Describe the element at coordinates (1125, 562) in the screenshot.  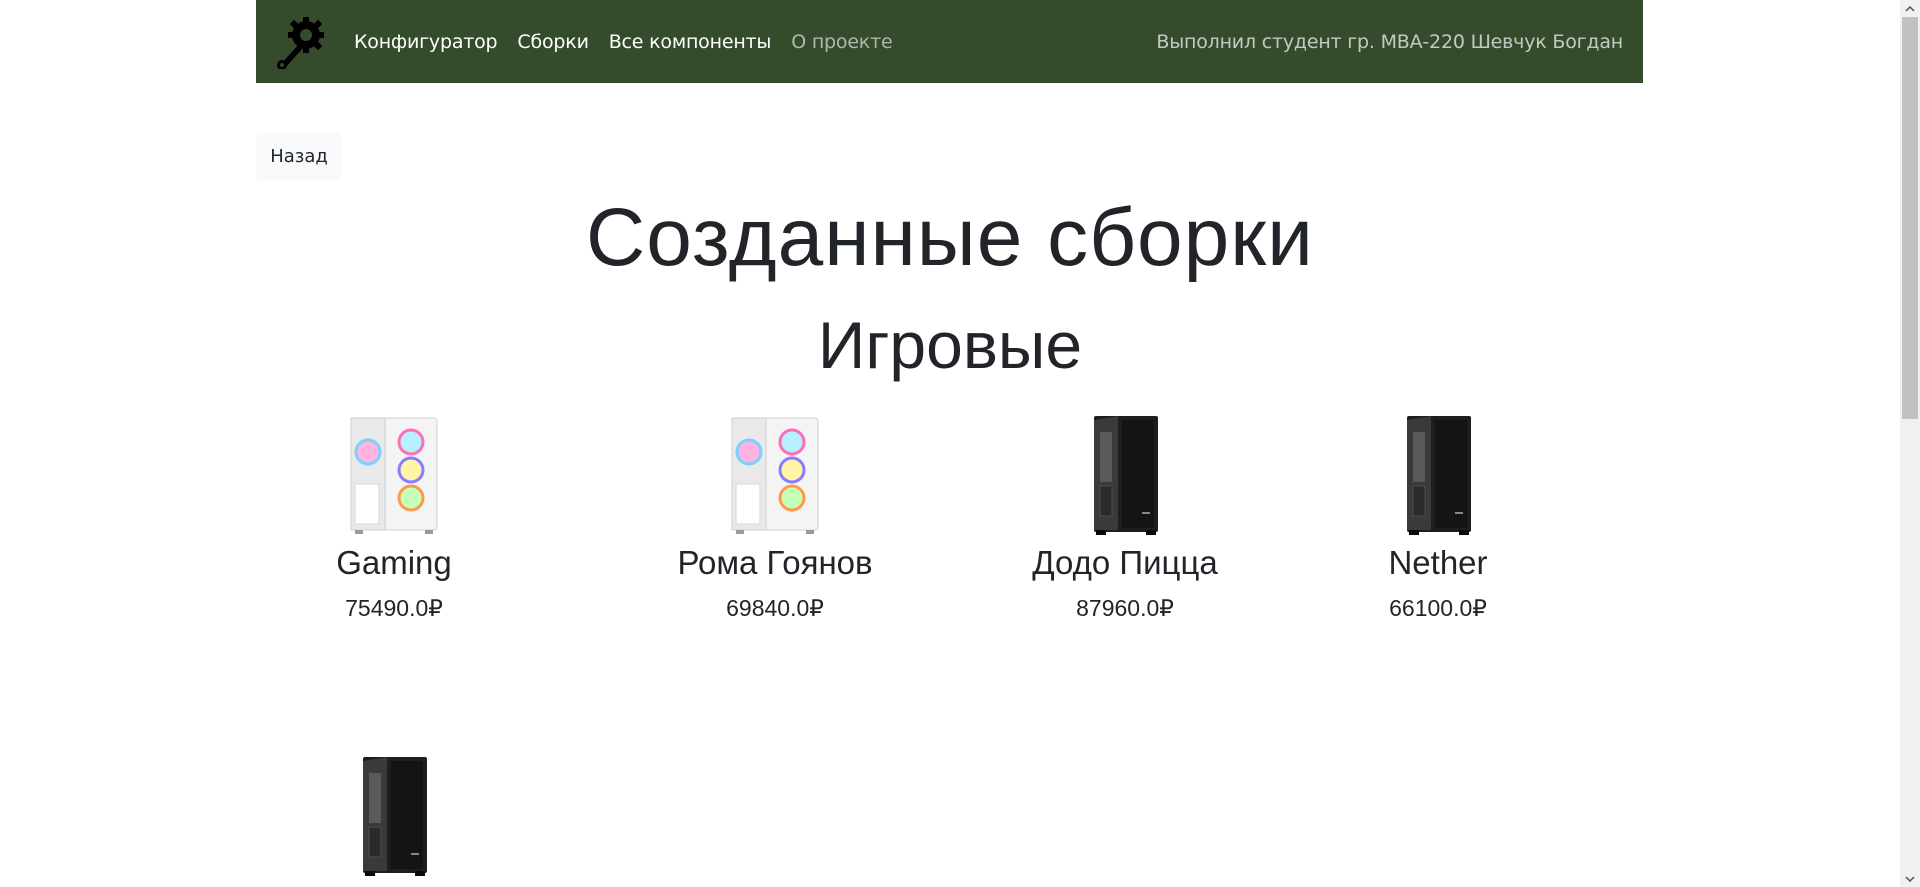
I see `build-name: Додо Пицца` at that location.